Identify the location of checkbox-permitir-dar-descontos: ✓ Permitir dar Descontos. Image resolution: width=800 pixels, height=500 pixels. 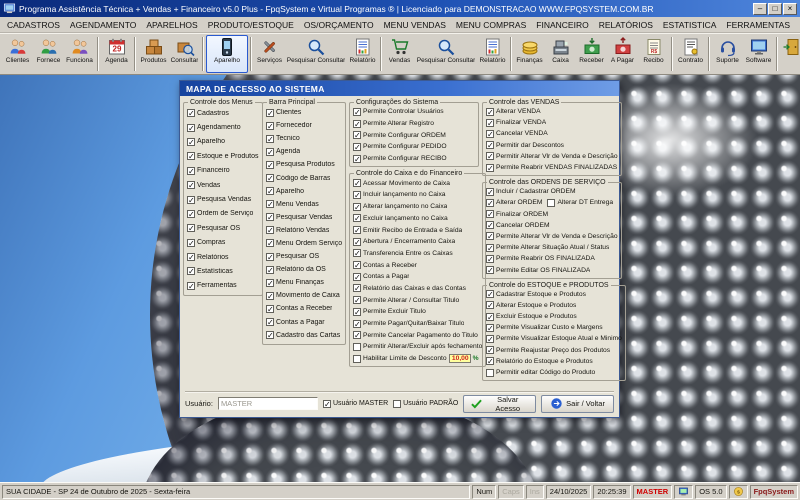
(552, 145).